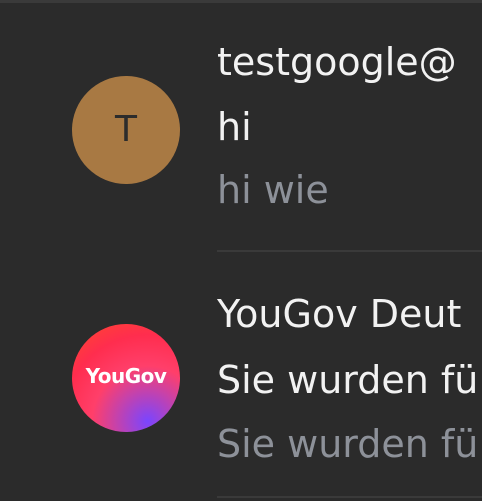 This screenshot has width=482, height=501. Describe the element at coordinates (234, 127) in the screenshot. I see `email-subject: hi` at that location.